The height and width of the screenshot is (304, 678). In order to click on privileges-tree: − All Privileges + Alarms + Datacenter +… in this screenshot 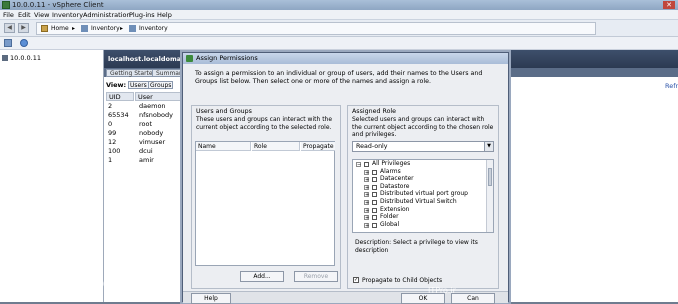, I will do `click(423, 196)`.